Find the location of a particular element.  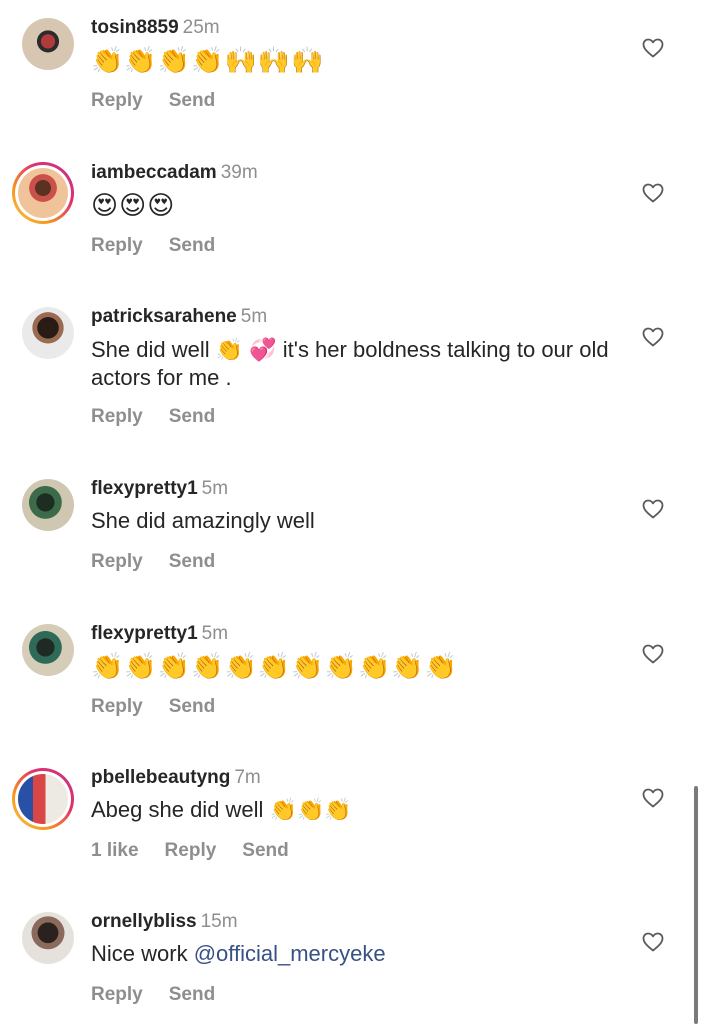

like-count: 1 like is located at coordinates (115, 850).